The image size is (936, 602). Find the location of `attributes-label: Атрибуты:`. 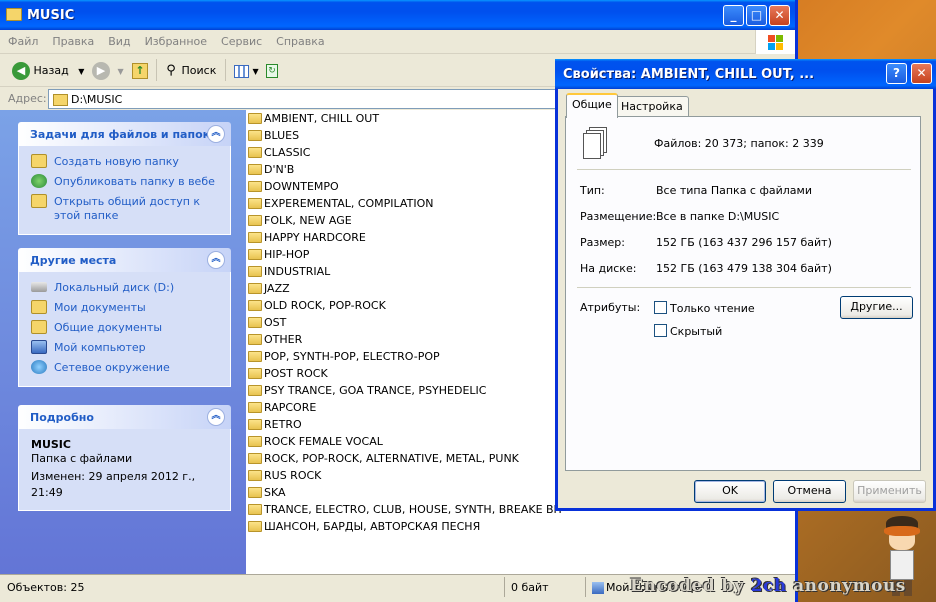

attributes-label: Атрибуты: is located at coordinates (610, 307).